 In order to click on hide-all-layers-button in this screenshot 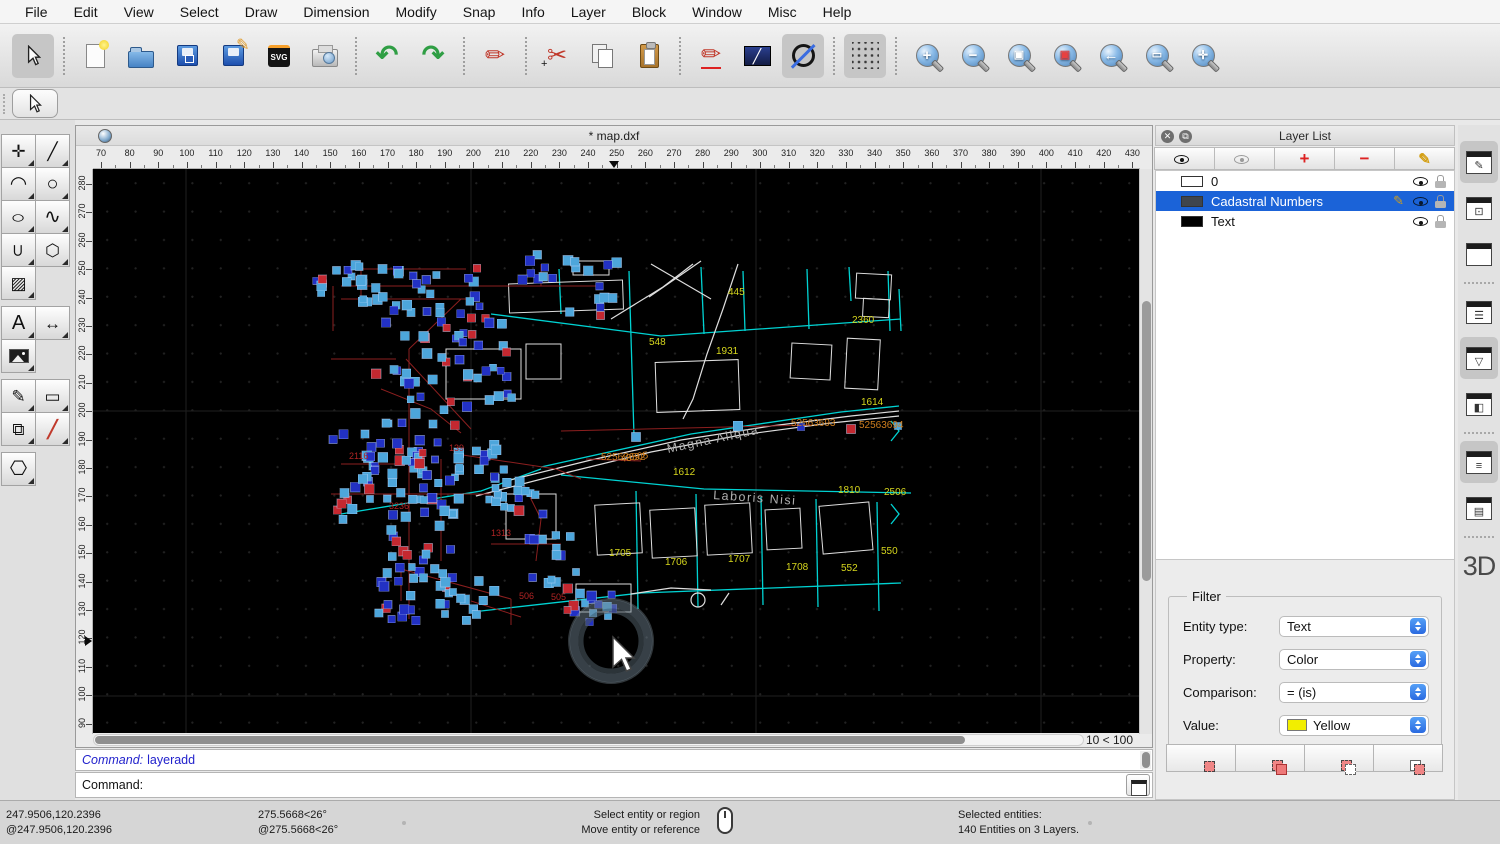, I will do `click(1244, 158)`.